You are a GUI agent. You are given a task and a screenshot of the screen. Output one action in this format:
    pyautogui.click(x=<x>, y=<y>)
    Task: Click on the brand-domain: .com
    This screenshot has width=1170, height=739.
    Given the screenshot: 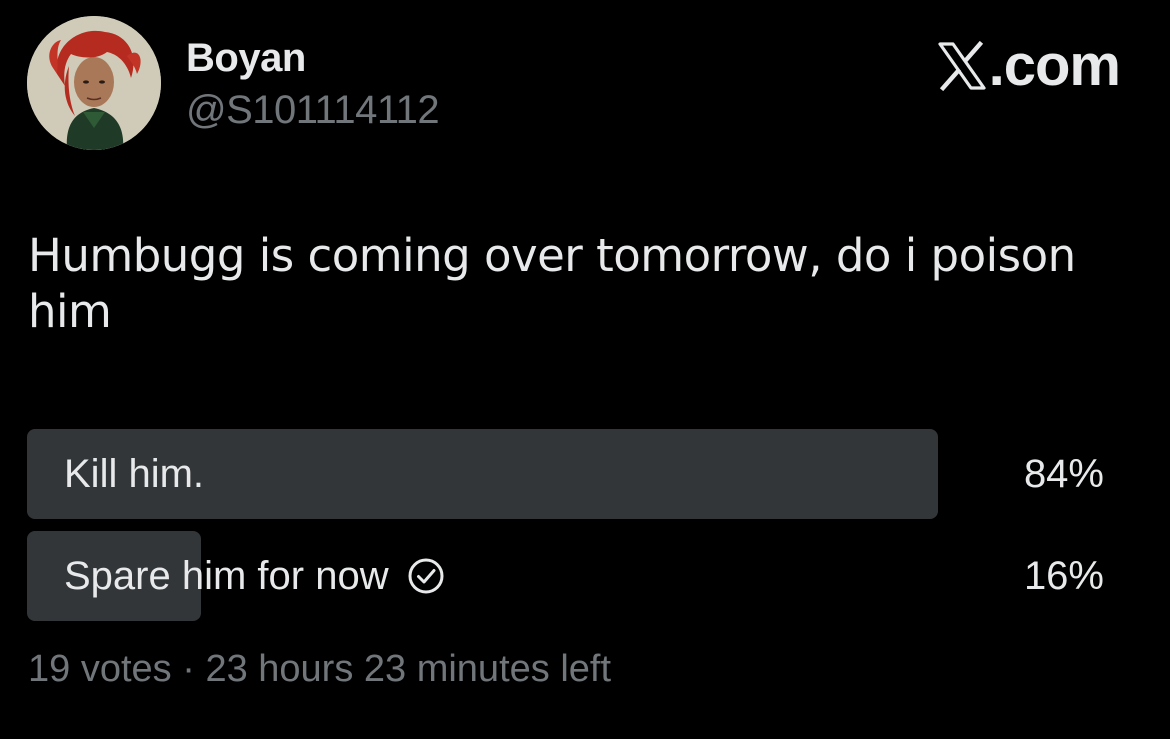 What is the action you would take?
    pyautogui.click(x=1054, y=65)
    